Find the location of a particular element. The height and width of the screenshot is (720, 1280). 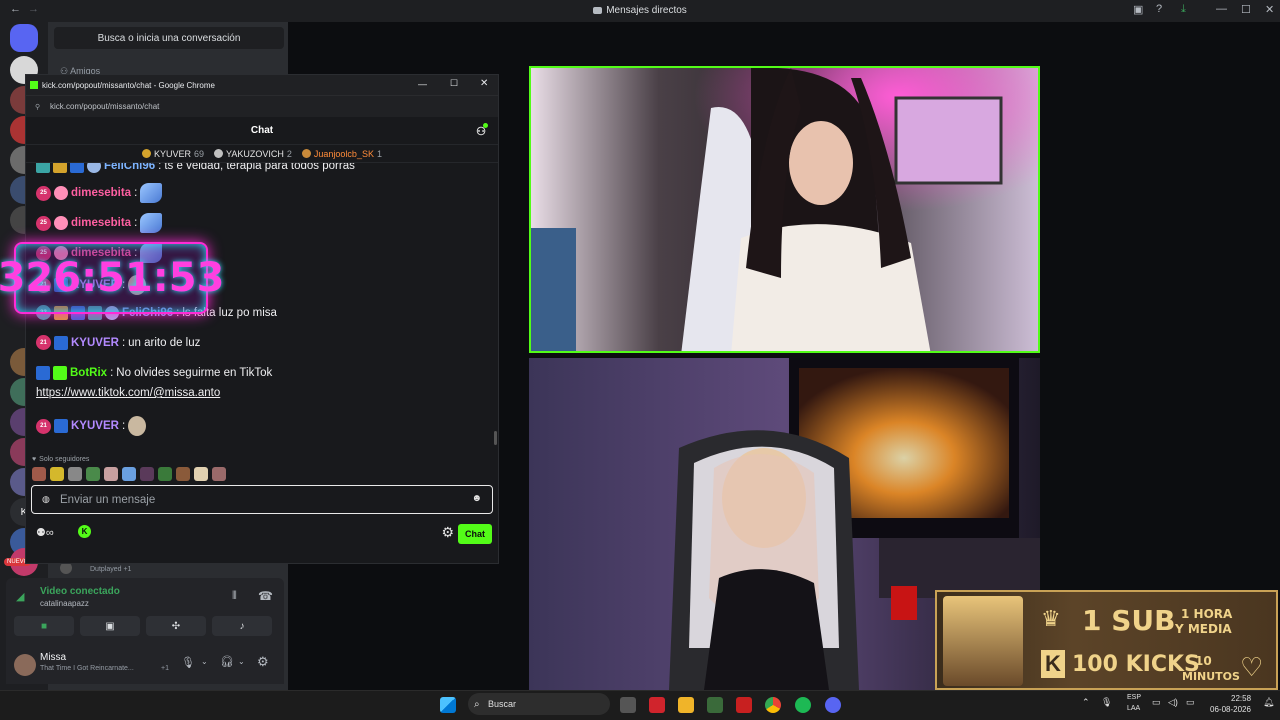

chat-username: FeliChi96 is located at coordinates (129, 167).